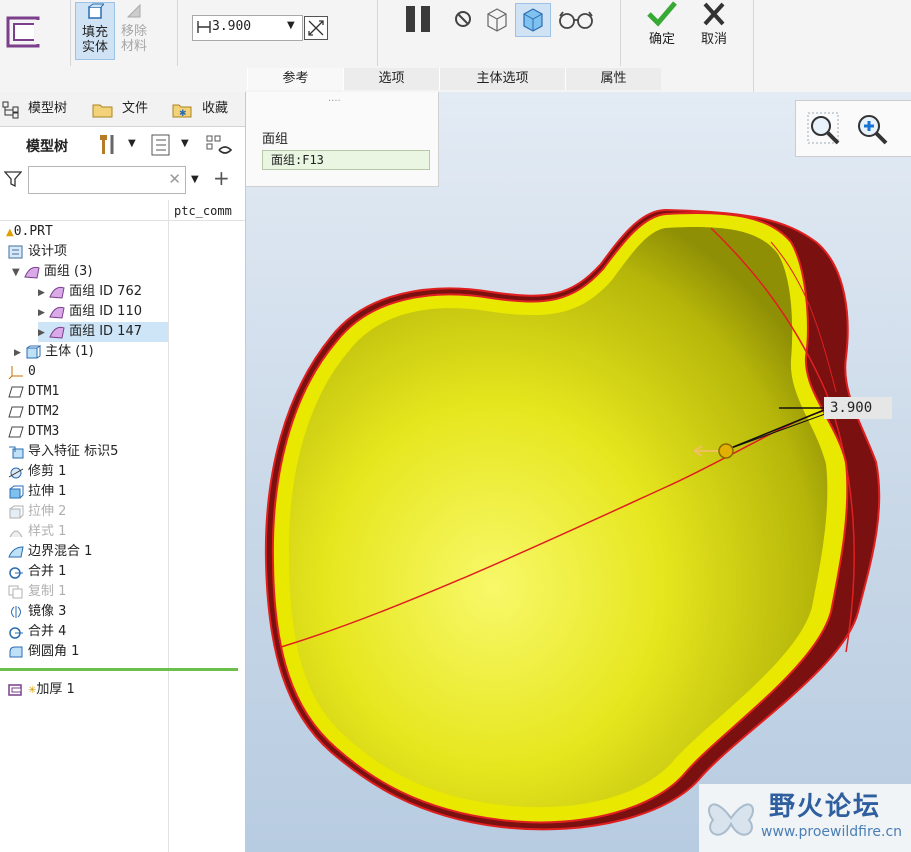 This screenshot has width=911, height=852. I want to click on thickness-dimension-label: 3.900, so click(858, 408).